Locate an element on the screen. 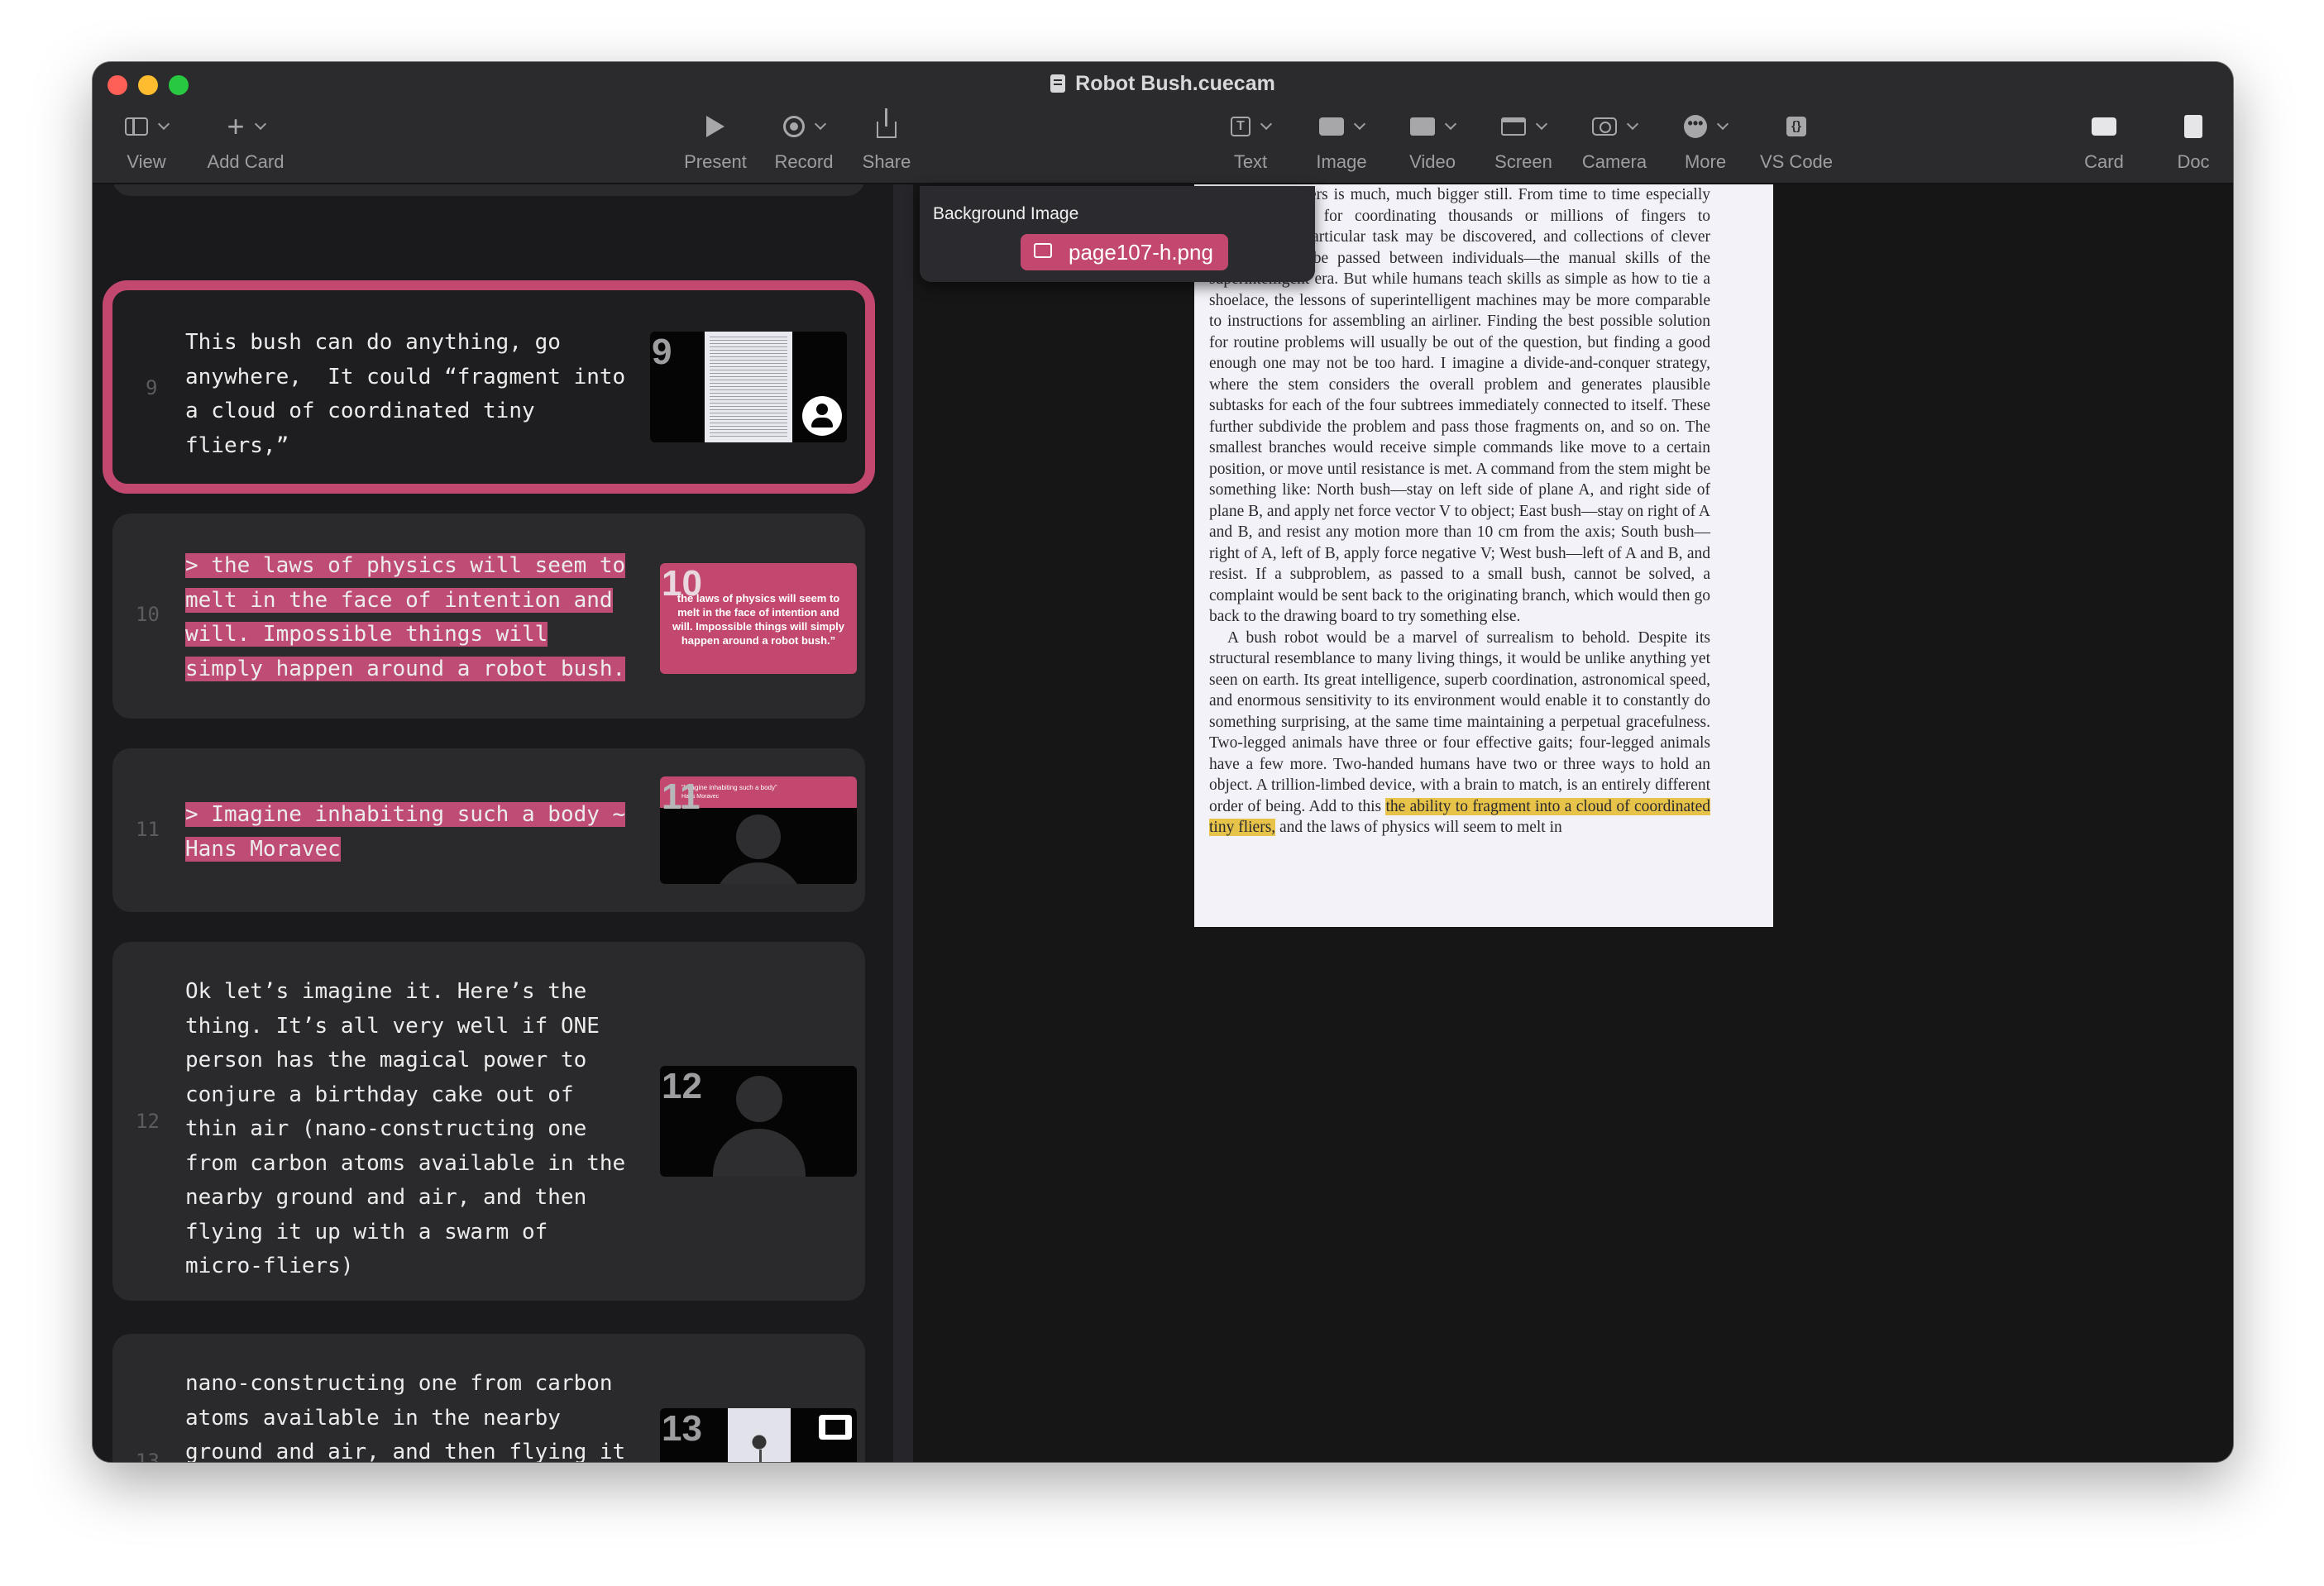 The height and width of the screenshot is (1586, 2324). split-divider is located at coordinates (903, 823).